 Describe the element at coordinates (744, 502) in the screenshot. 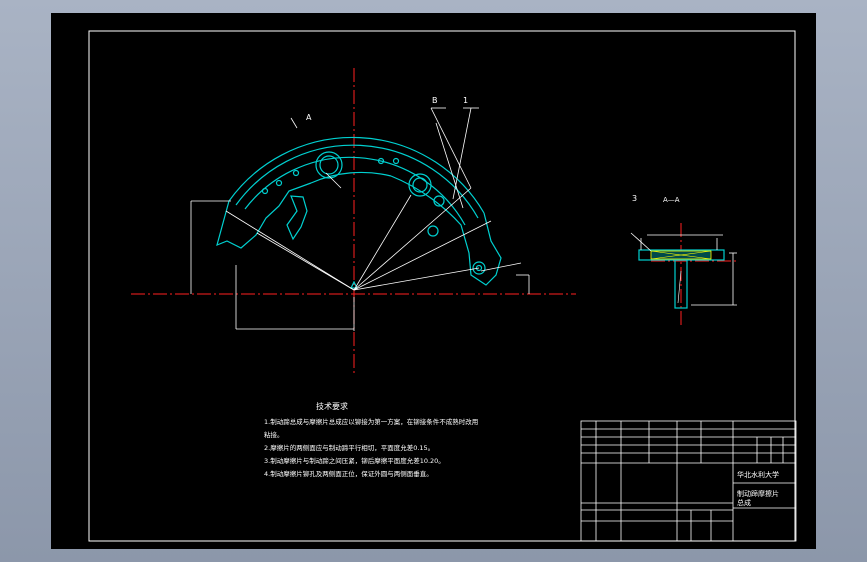

I see `title-part-sub: 总成` at that location.